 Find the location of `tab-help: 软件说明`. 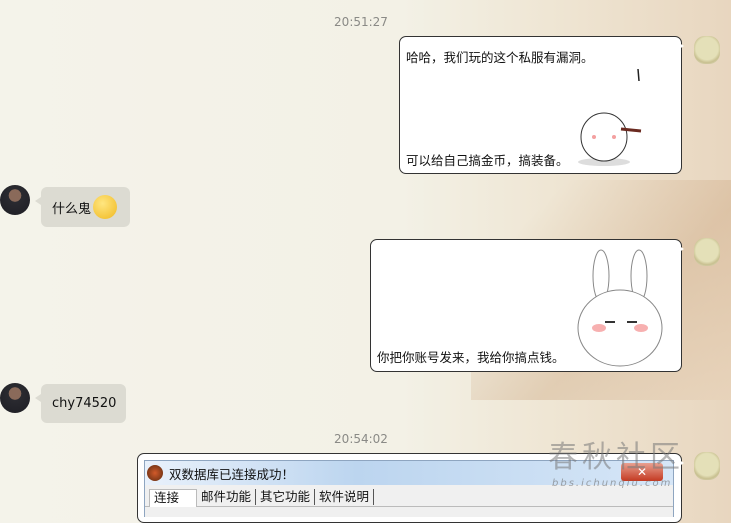

tab-help: 软件说明 is located at coordinates (345, 497).